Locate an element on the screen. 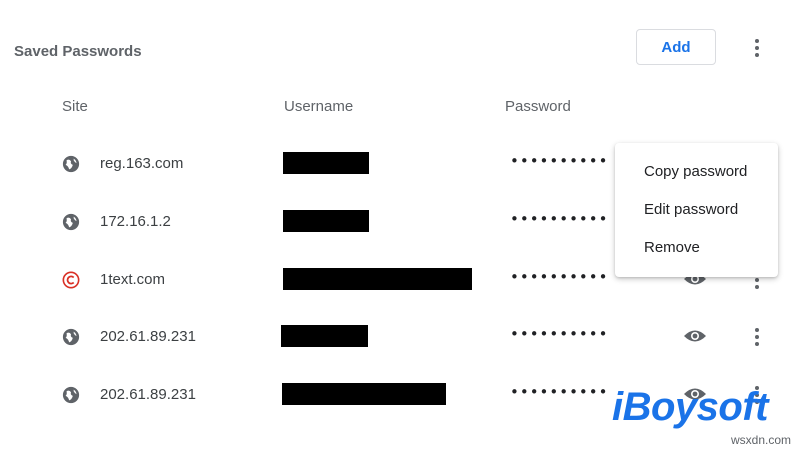 Image resolution: width=800 pixels, height=454 pixels. menu-item-copy-password: Copy password is located at coordinates (695, 171).